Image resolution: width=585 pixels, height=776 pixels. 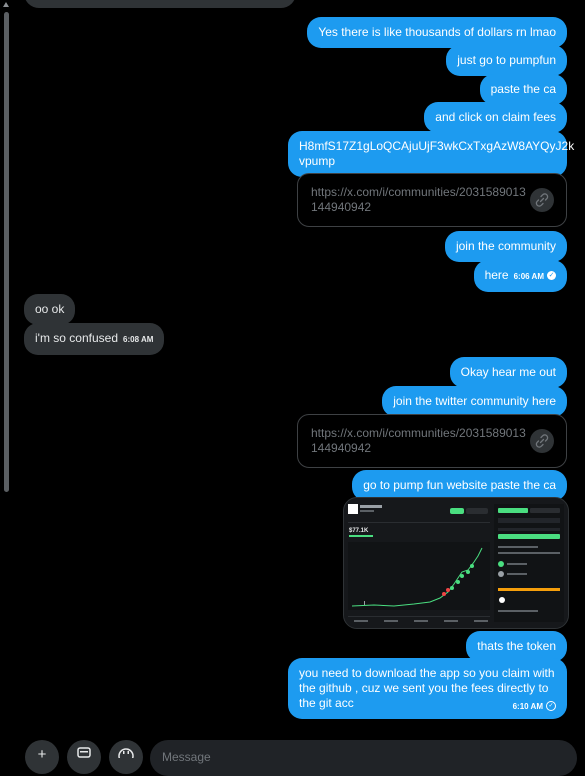 I want to click on emoji-button, so click(x=126, y=757).